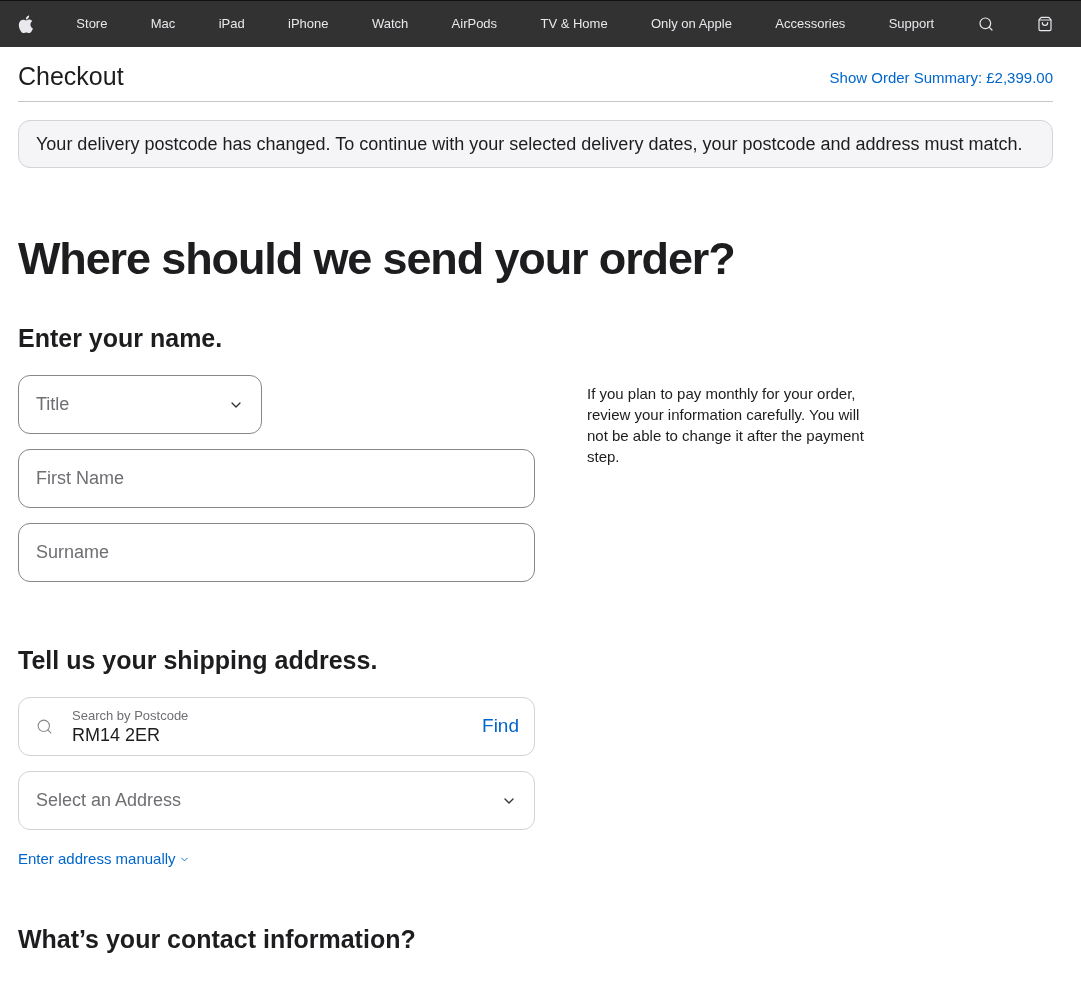  Describe the element at coordinates (71, 76) in the screenshot. I see `page-title: Checkout` at that location.